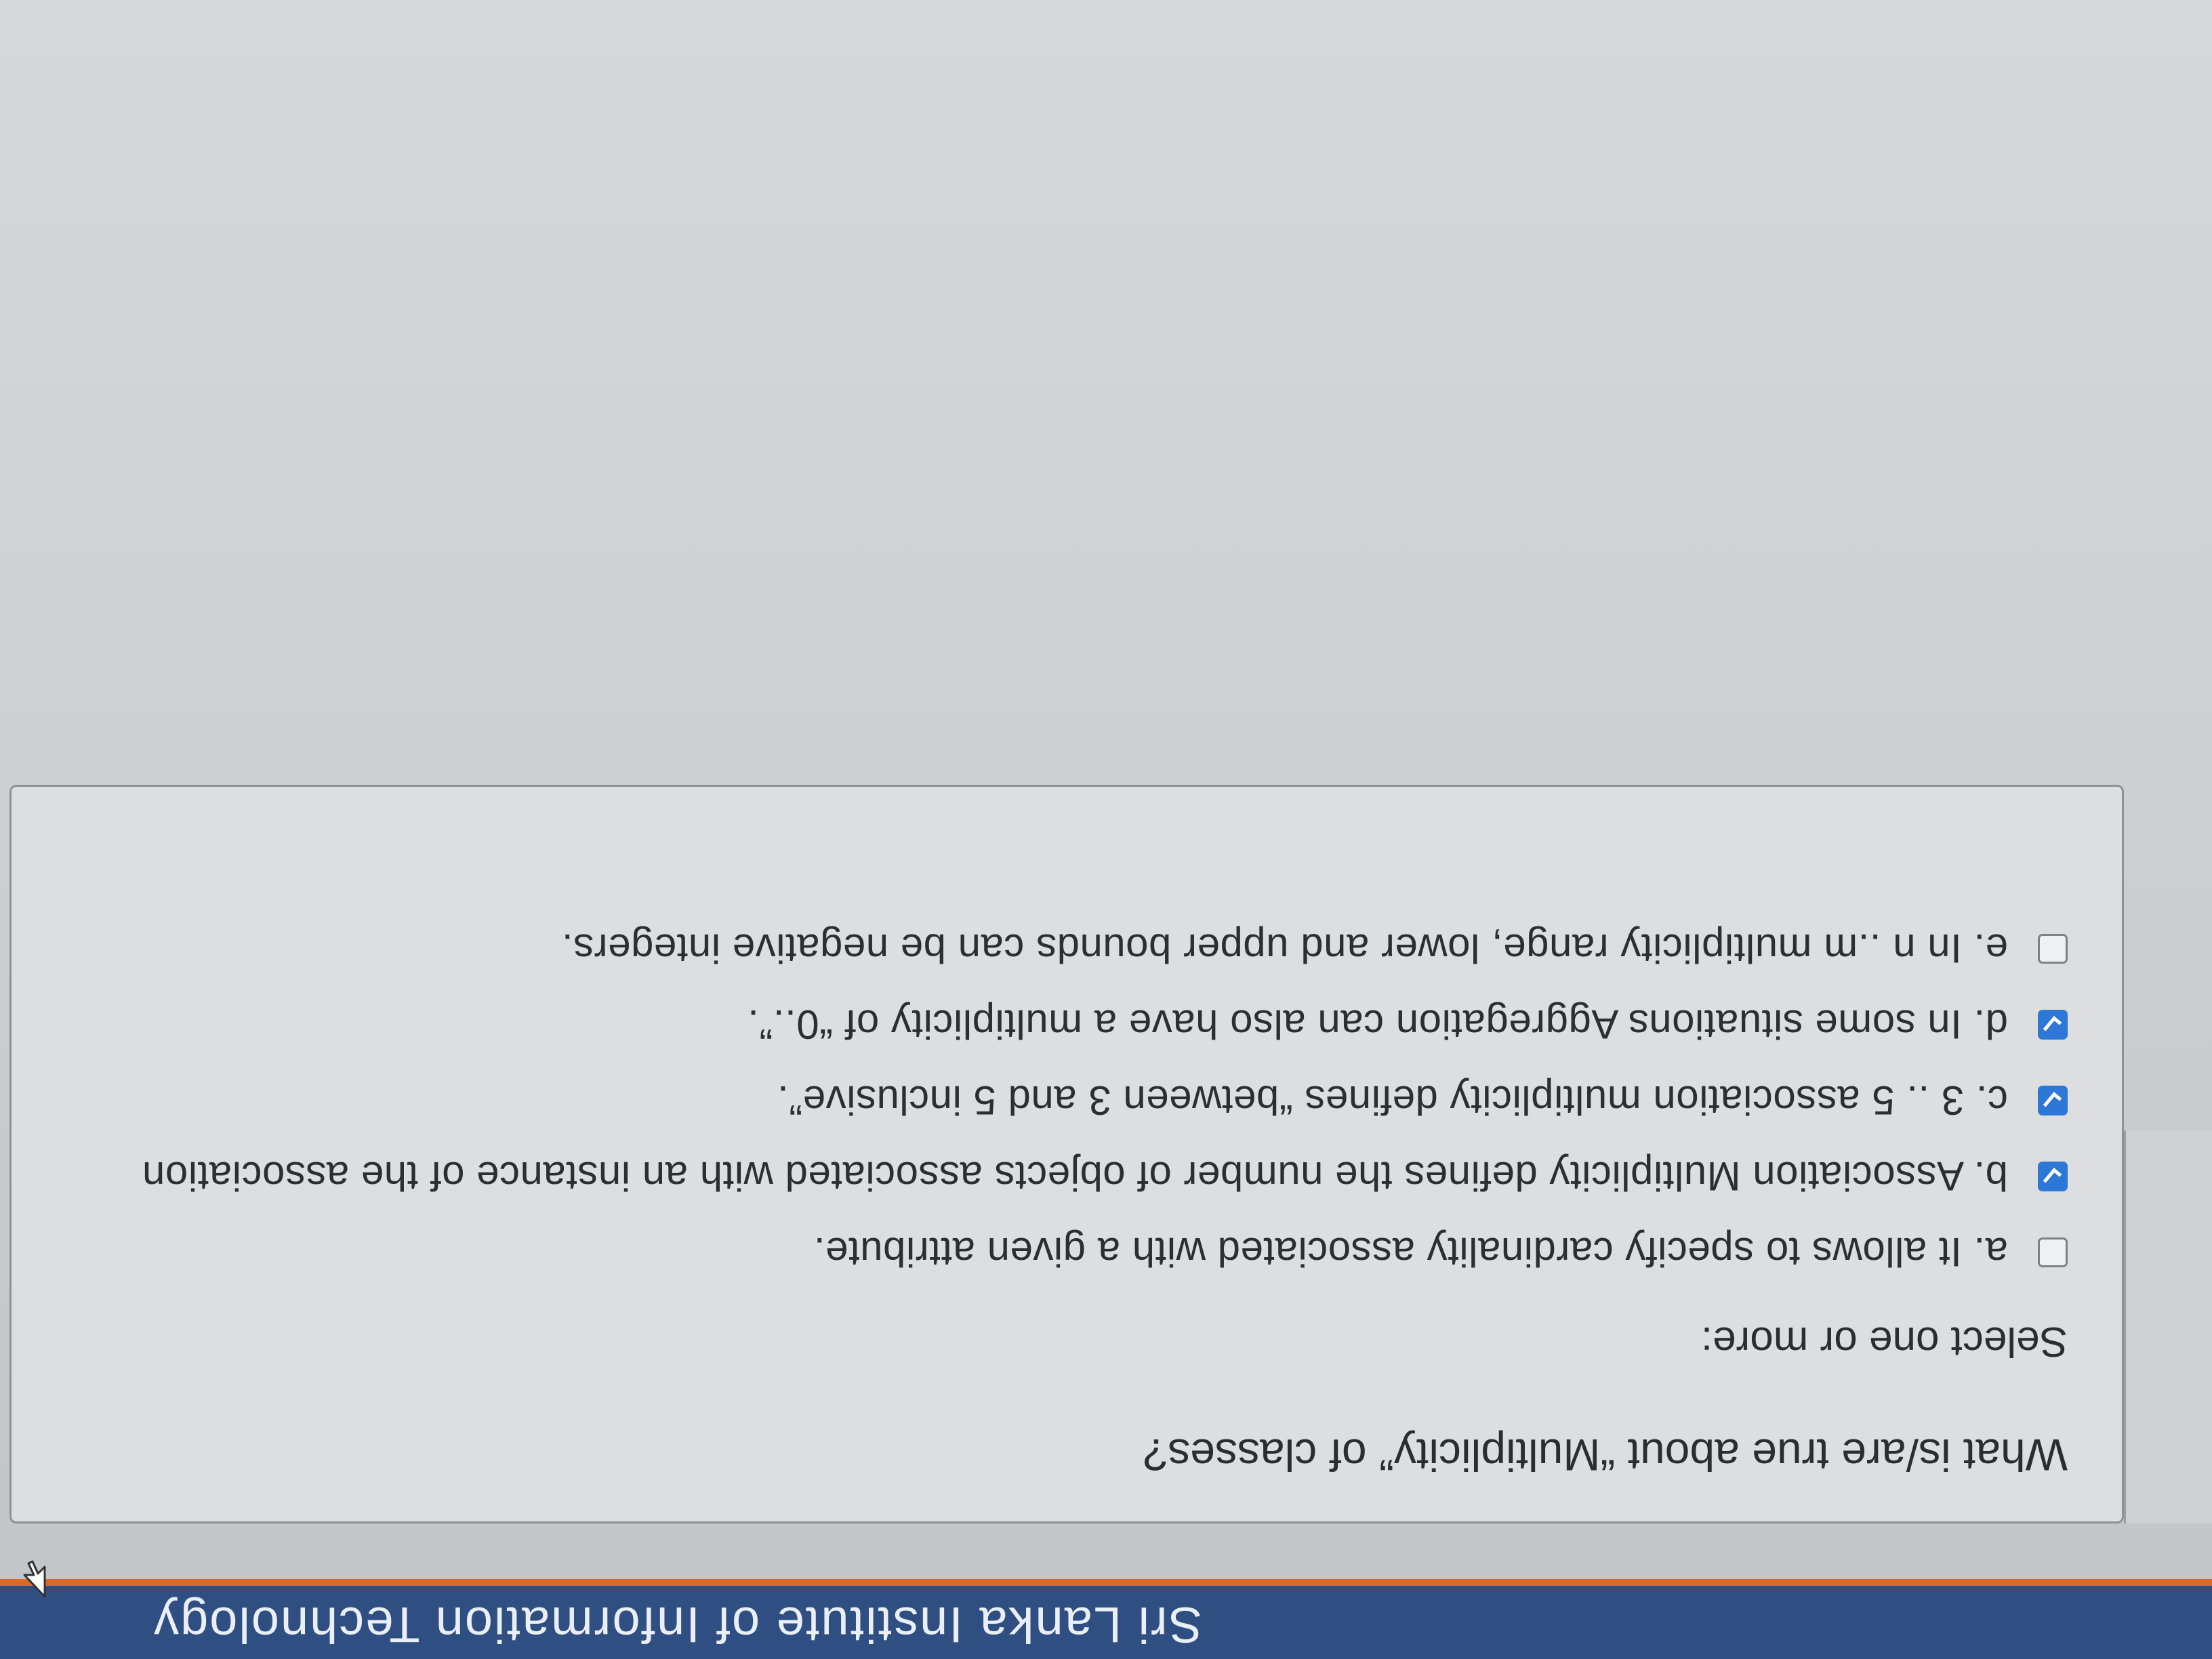 This screenshot has height=1659, width=2212. What do you see at coordinates (34, 1579) in the screenshot?
I see `mouse-pointer-icon` at bounding box center [34, 1579].